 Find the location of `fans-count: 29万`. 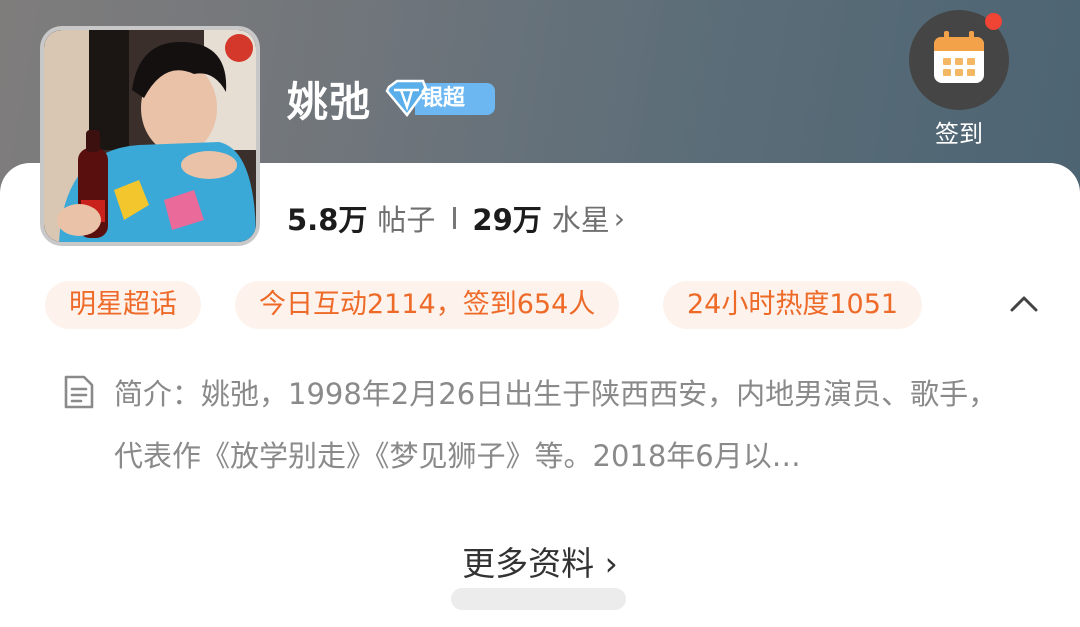

fans-count: 29万 is located at coordinates (506, 218).